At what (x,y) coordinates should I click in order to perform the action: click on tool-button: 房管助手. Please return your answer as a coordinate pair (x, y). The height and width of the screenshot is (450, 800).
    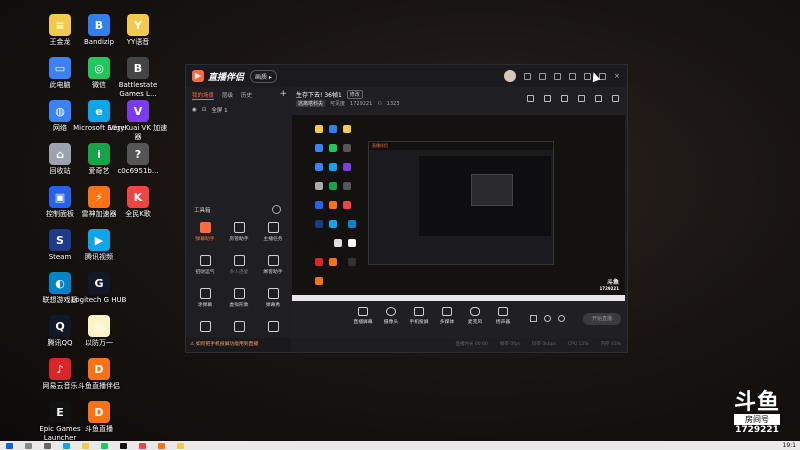
    Looking at the image, I should click on (239, 232).